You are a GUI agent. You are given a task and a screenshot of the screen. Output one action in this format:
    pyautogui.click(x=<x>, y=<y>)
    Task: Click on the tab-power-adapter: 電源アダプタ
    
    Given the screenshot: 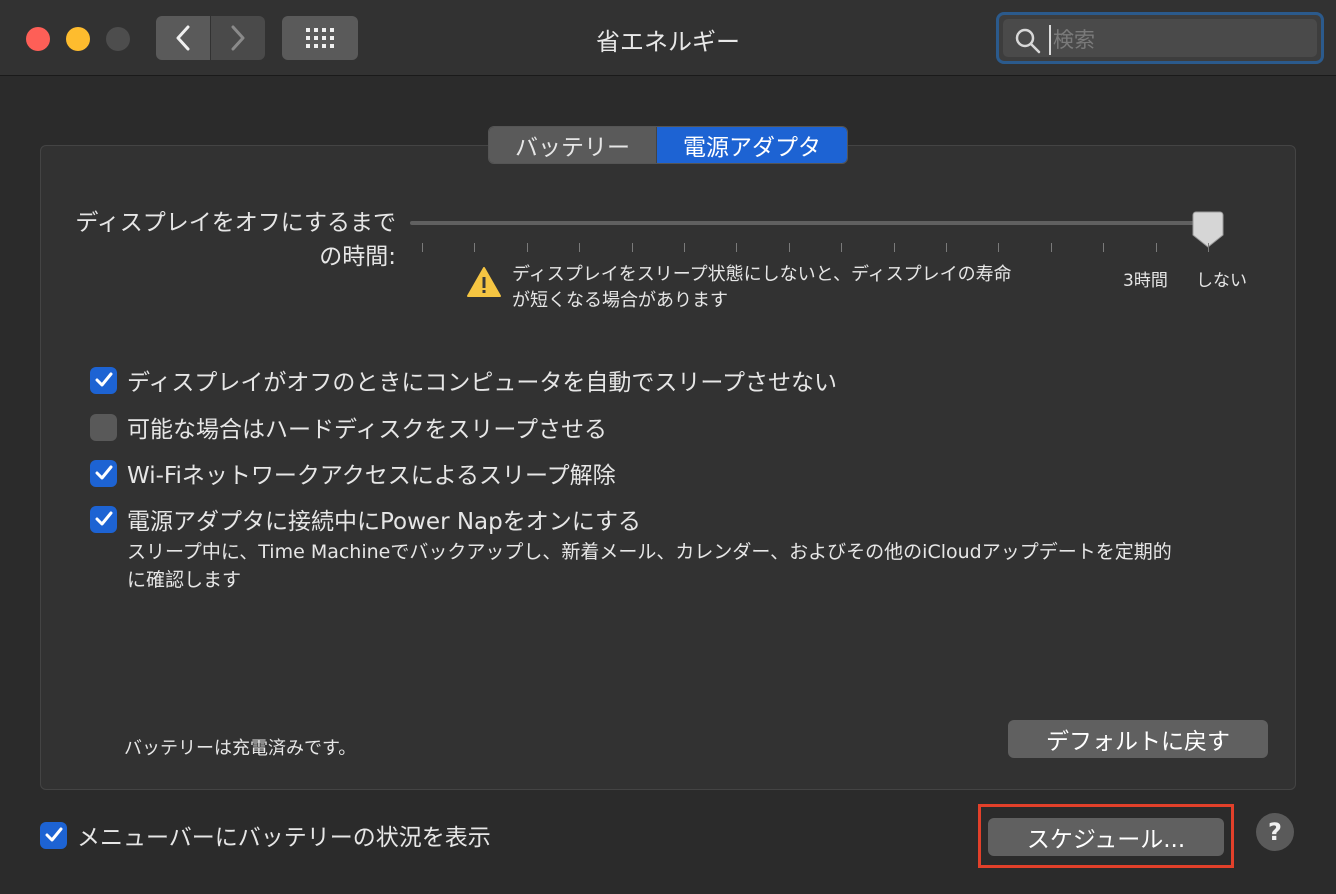 What is the action you would take?
    pyautogui.click(x=752, y=145)
    